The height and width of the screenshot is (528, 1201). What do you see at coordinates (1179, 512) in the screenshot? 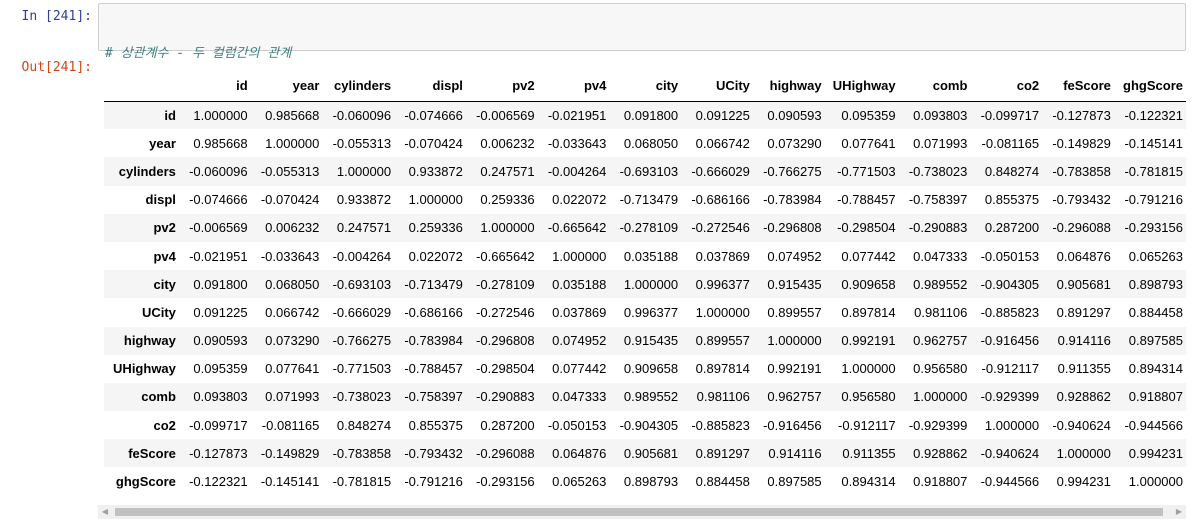
I see `triangle-right-icon: ▶` at bounding box center [1179, 512].